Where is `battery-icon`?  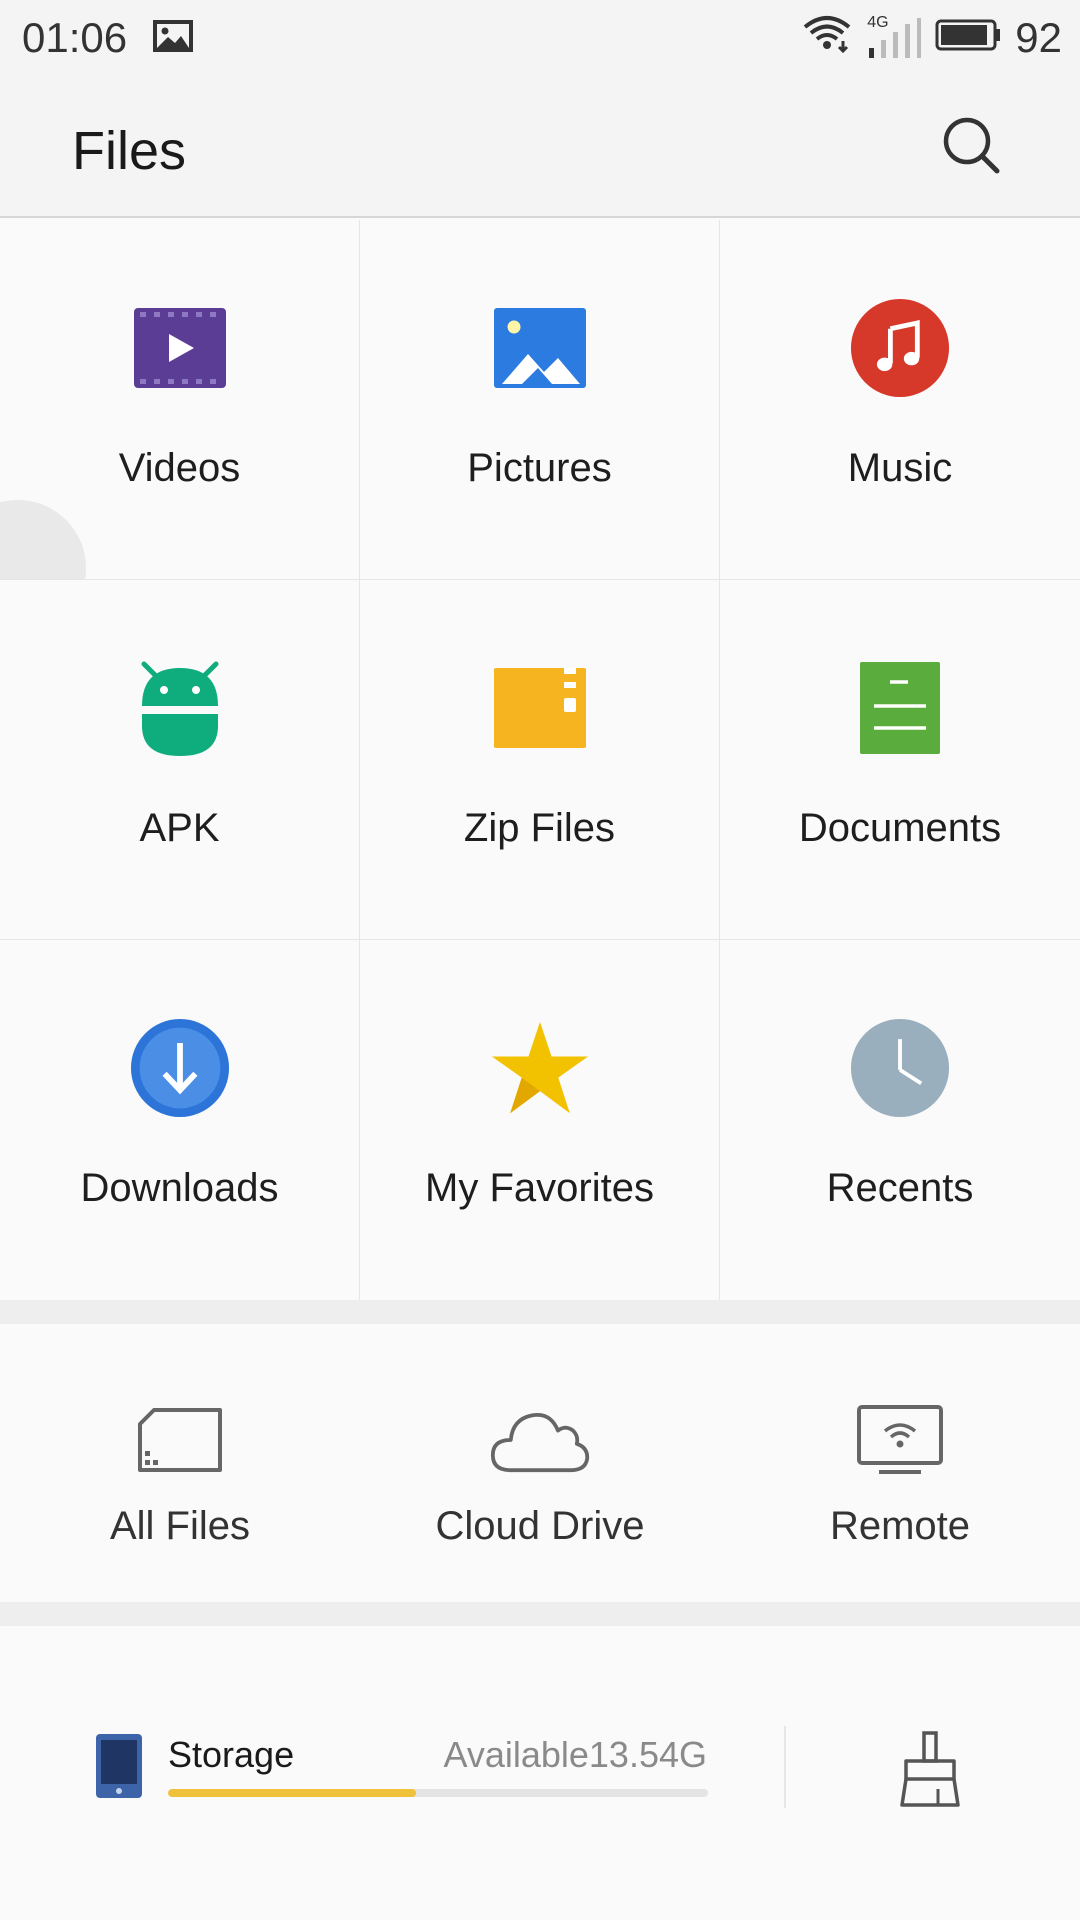
battery-icon is located at coordinates (968, 38).